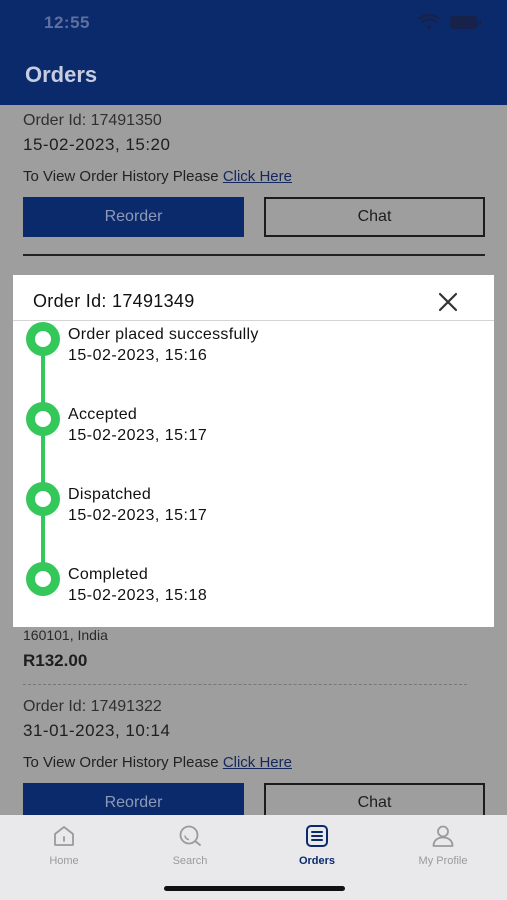 Image resolution: width=507 pixels, height=900 pixels. Describe the element at coordinates (67, 22) in the screenshot. I see `status-time: 12:55` at that location.